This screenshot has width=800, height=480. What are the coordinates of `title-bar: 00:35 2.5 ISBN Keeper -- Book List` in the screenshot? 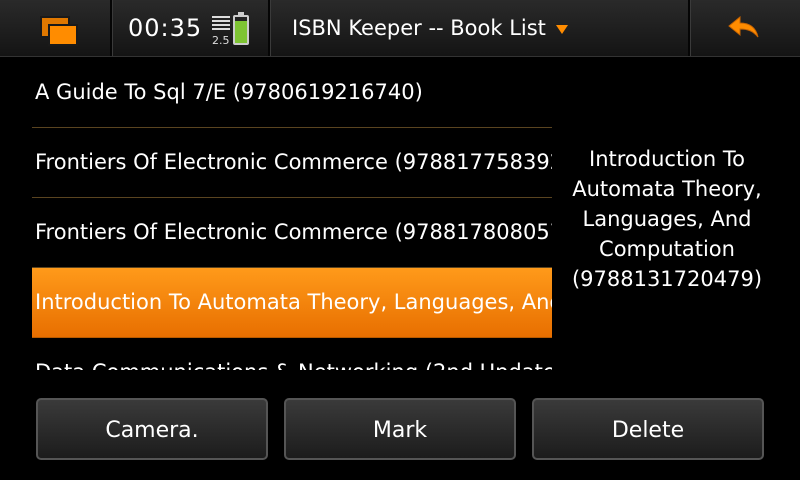 It's located at (400, 28).